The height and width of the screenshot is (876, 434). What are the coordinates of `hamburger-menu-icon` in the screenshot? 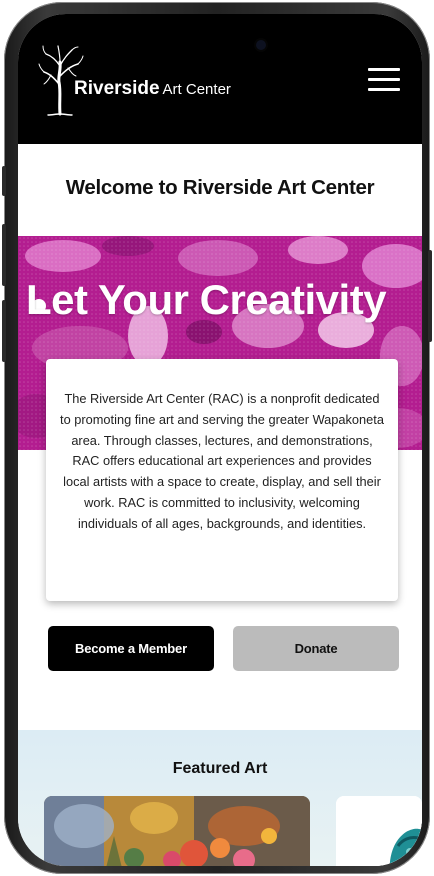 It's located at (384, 80).